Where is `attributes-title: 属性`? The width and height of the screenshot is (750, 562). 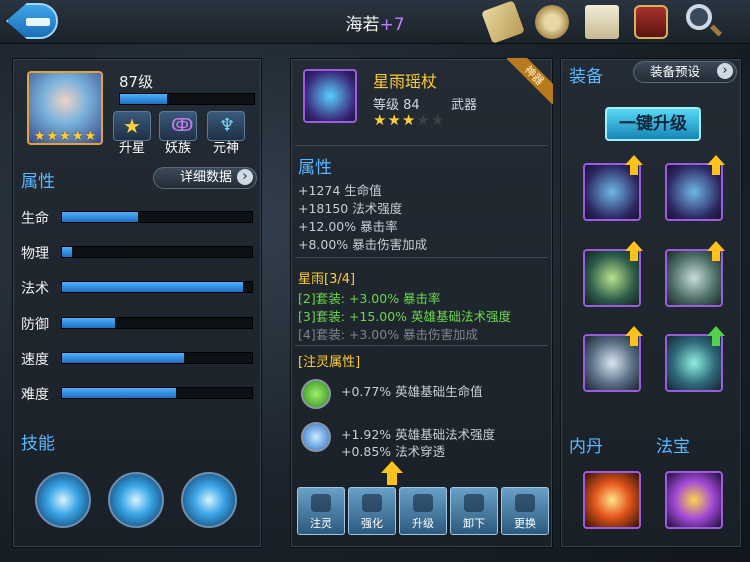
attributes-title: 属性 is located at coordinates (38, 182).